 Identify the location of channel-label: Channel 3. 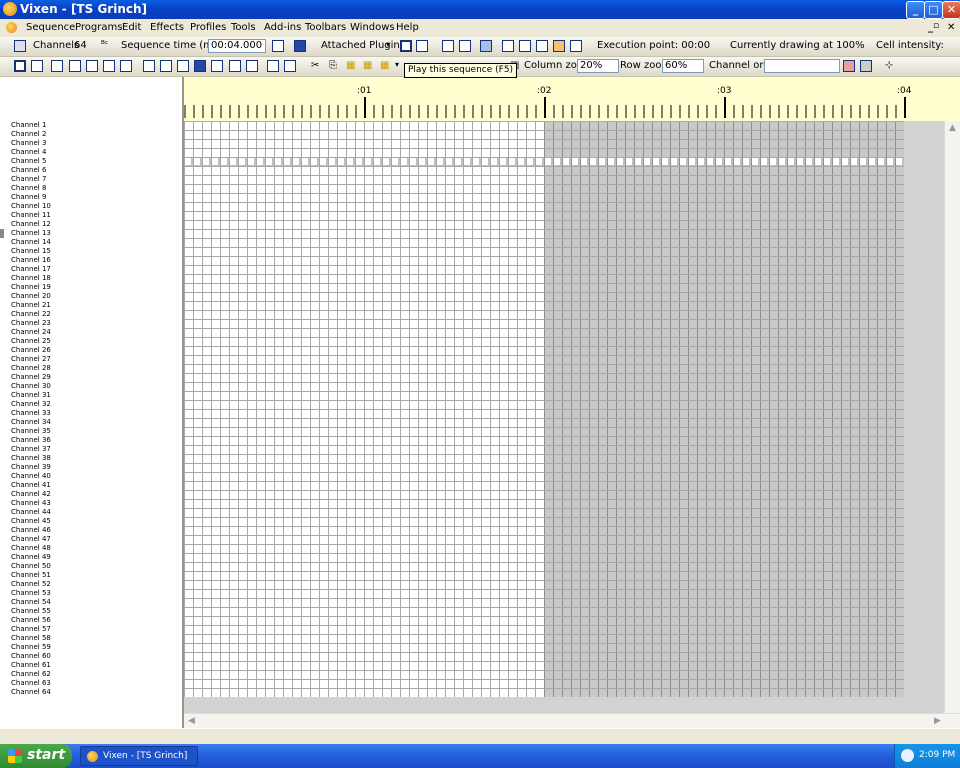
(28, 143).